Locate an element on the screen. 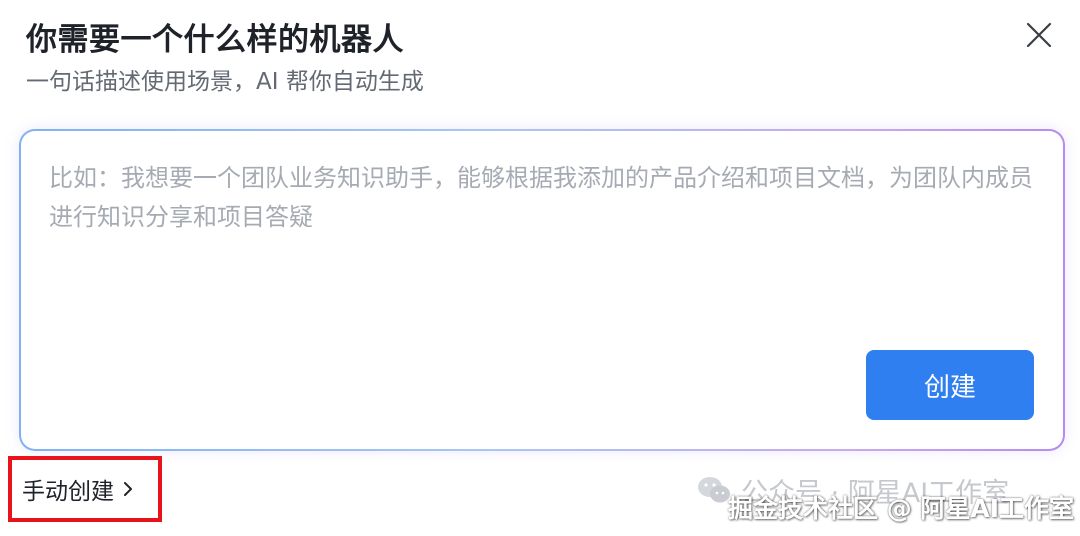 This screenshot has width=1080, height=536. manual-create-link: 手动创建 is located at coordinates (85, 489).